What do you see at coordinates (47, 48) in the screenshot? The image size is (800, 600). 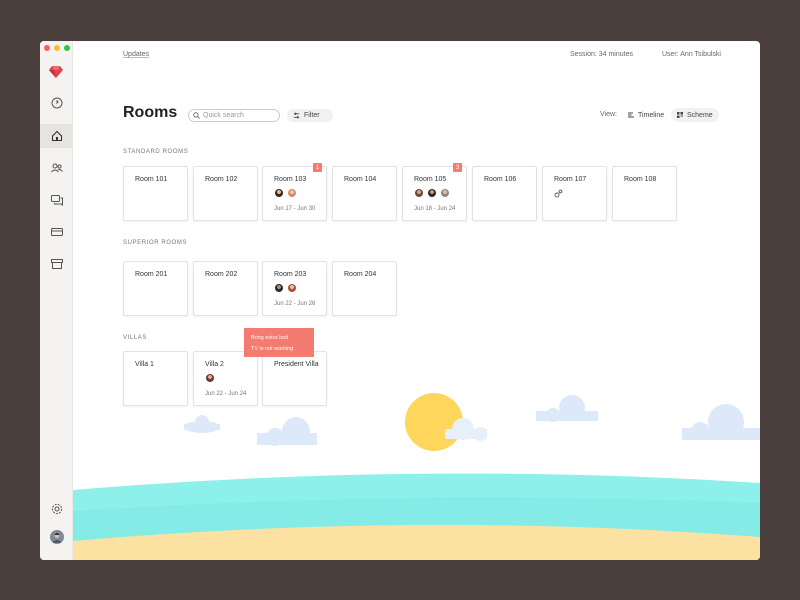 I see `close-window-button` at bounding box center [47, 48].